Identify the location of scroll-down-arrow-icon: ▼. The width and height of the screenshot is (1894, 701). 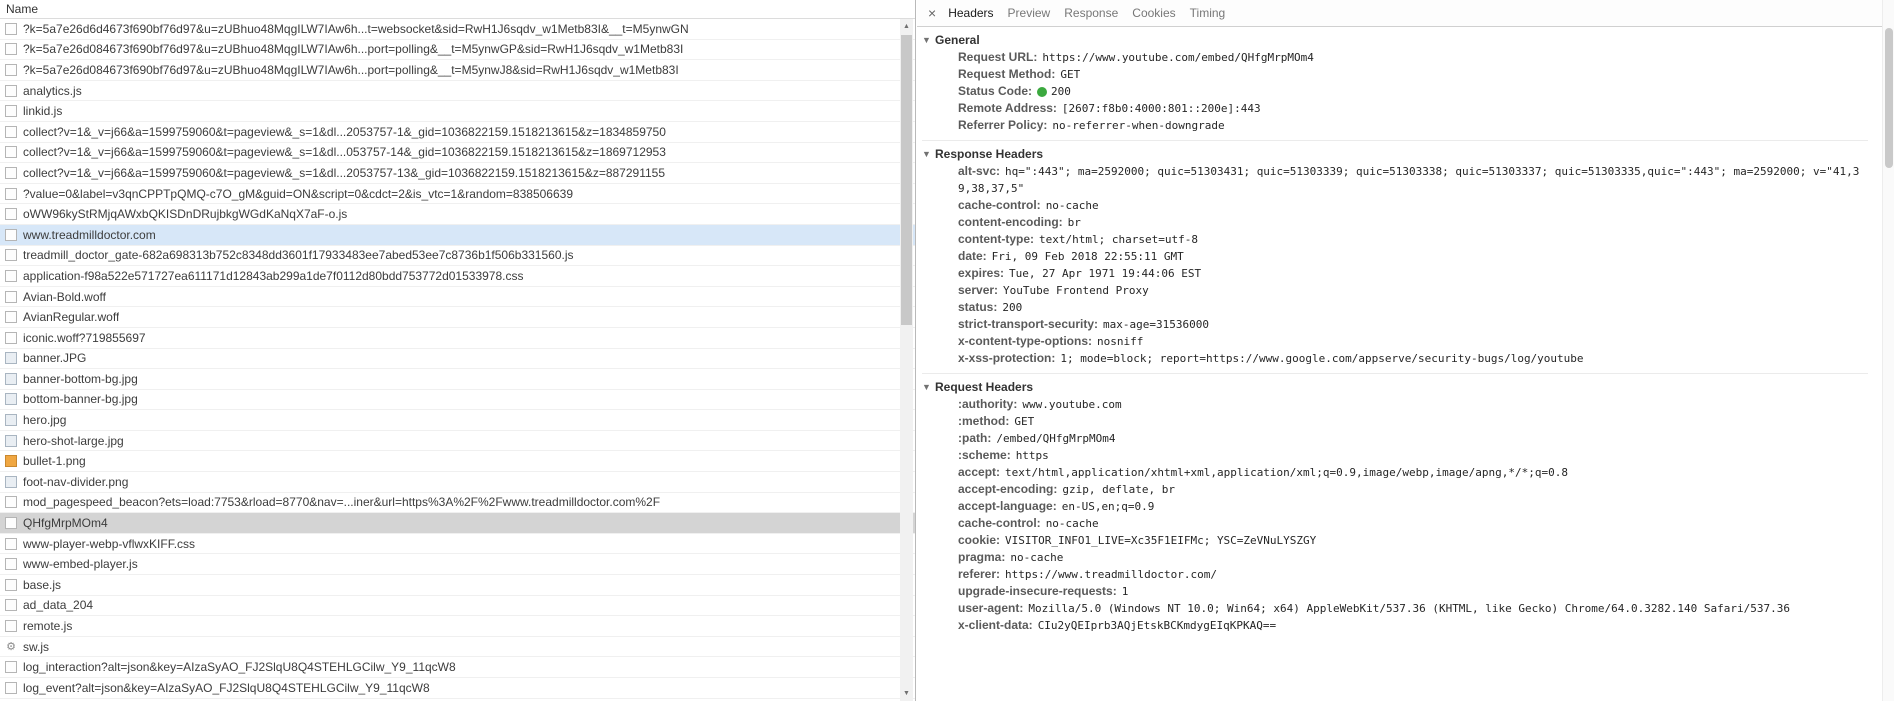
(906, 693).